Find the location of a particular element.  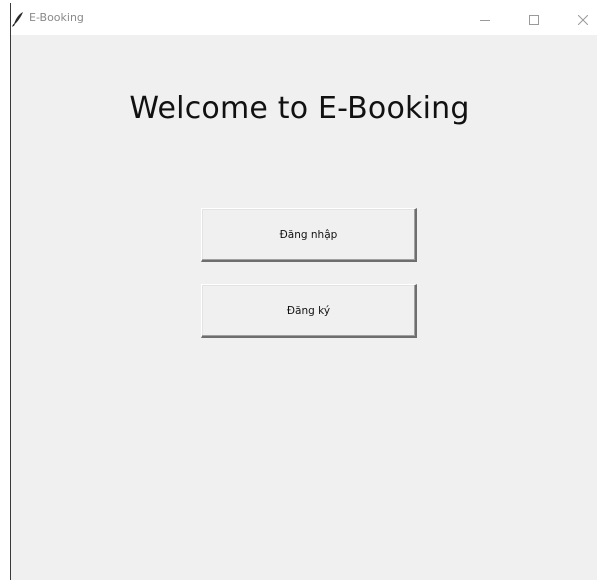

minimize-icon is located at coordinates (485, 19).